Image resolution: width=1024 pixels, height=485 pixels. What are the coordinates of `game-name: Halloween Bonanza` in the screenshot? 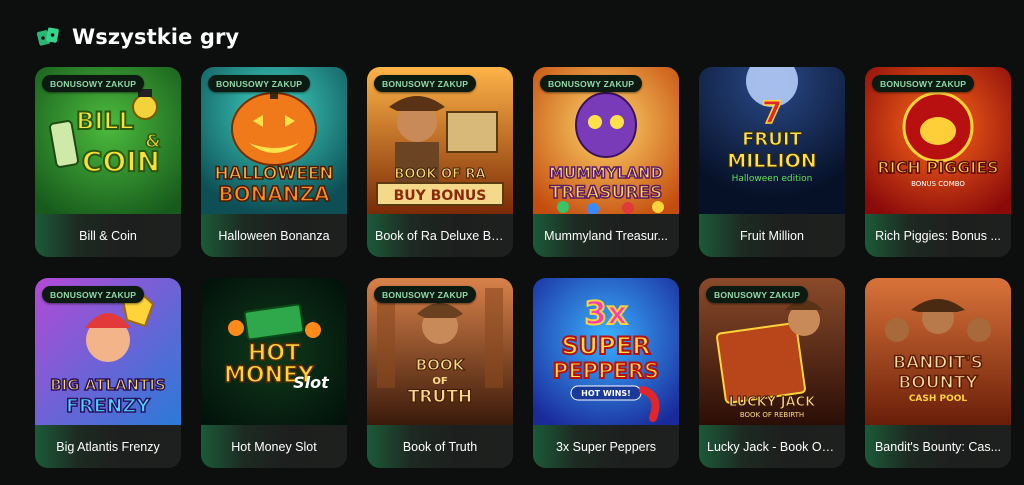 It's located at (274, 235).